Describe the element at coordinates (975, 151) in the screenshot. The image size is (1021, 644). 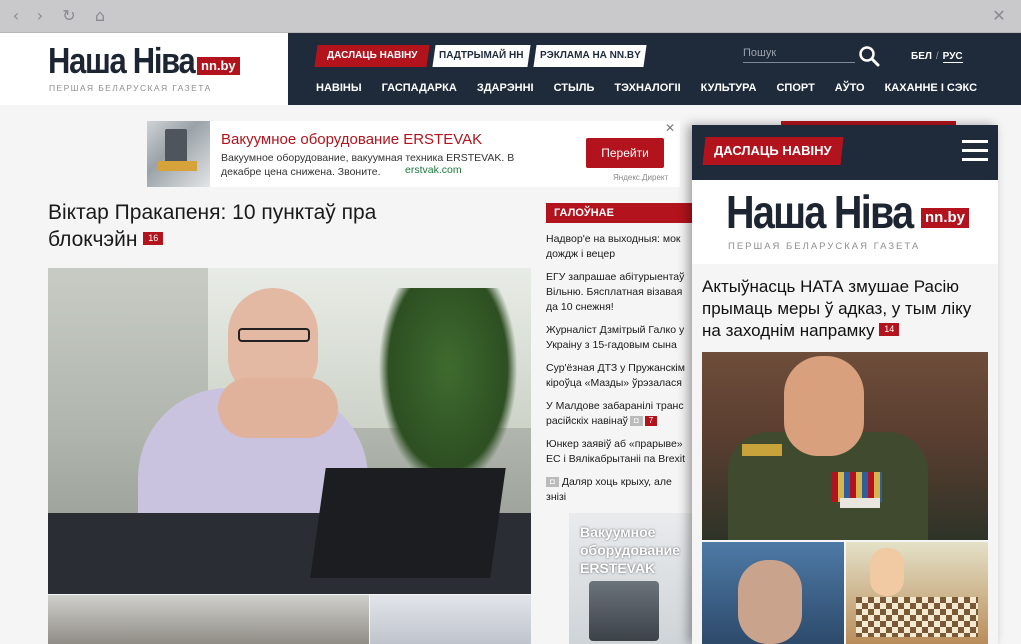
I see `hamburger-menu-icon` at that location.